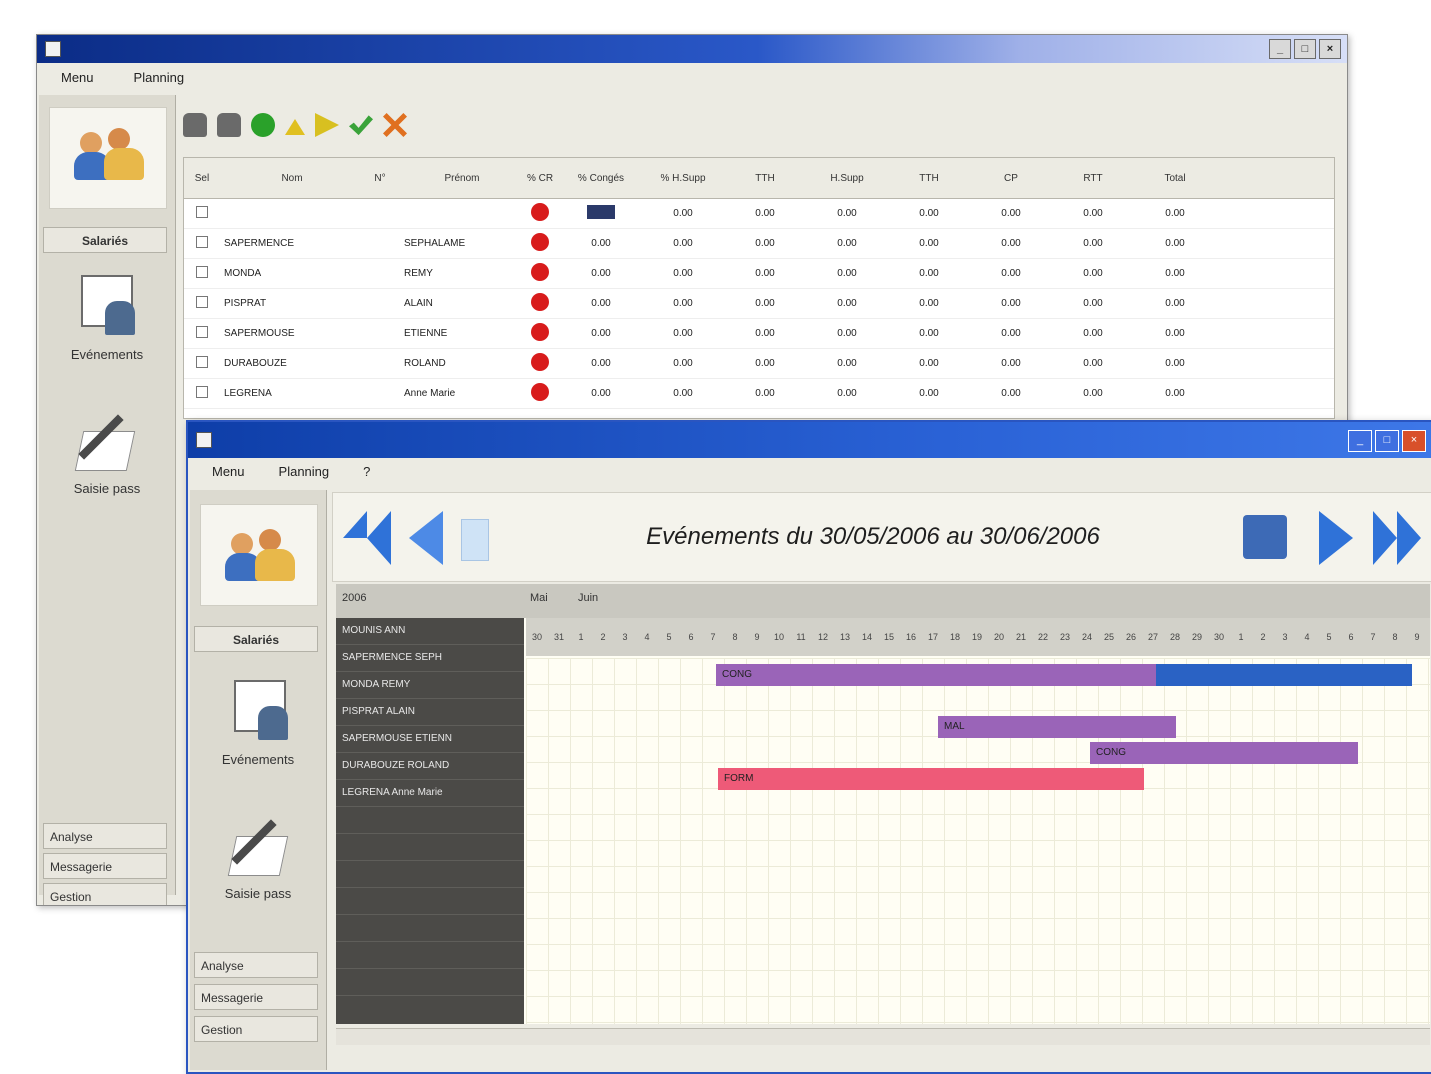  Describe the element at coordinates (418, 303) in the screenshot. I see `cell-prenom: ALAIN` at that location.